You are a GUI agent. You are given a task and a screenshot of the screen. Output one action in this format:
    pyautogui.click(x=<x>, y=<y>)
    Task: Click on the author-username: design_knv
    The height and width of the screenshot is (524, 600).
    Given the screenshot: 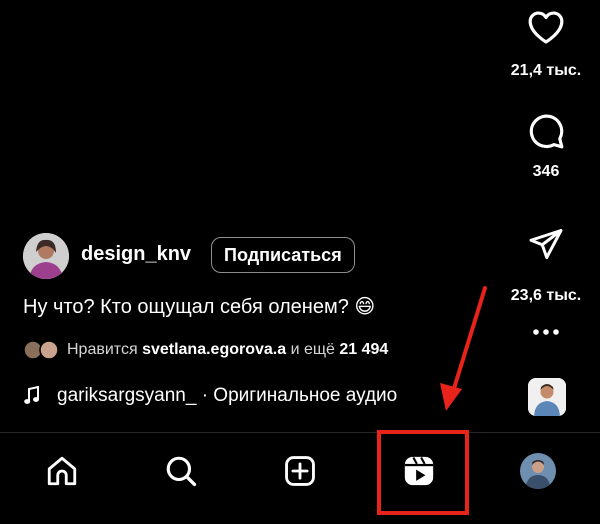 What is the action you would take?
    pyautogui.click(x=136, y=254)
    